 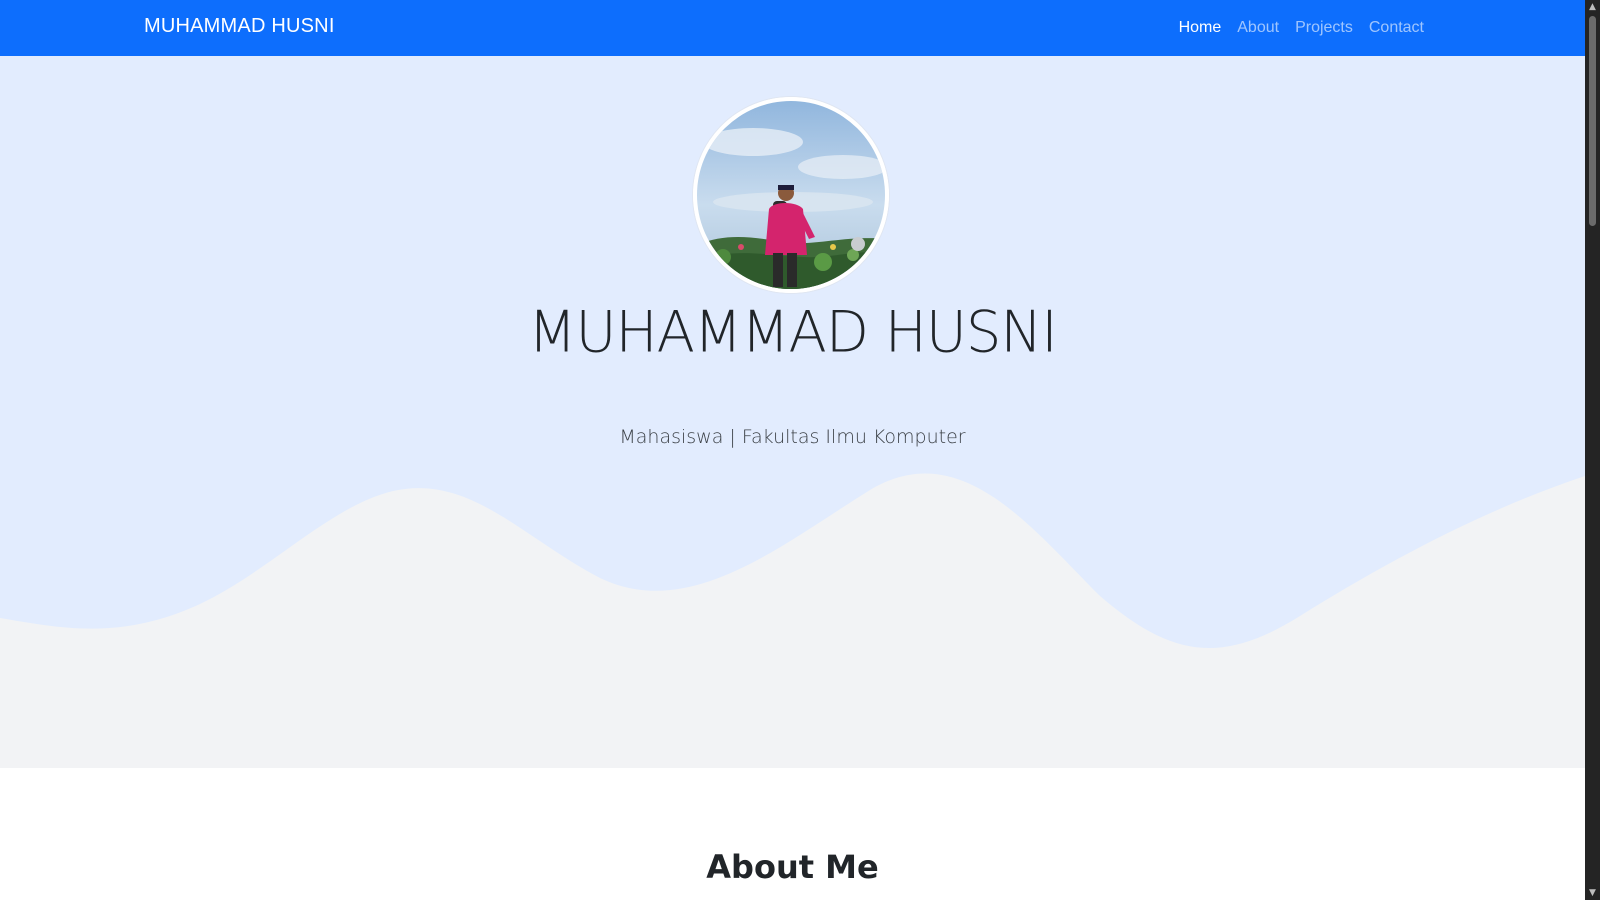 I want to click on scrollbar-thumb, so click(x=1592, y=121).